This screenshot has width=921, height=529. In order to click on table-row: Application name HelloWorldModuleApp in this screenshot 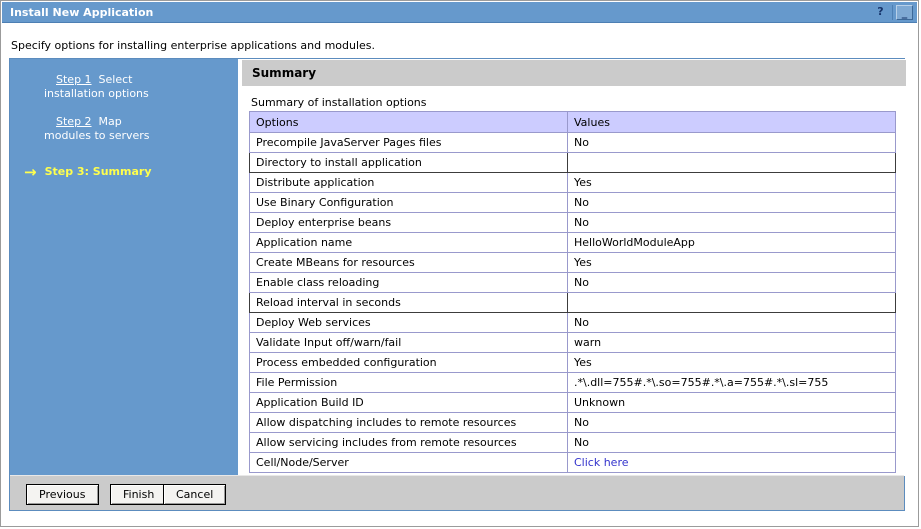, I will do `click(572, 242)`.